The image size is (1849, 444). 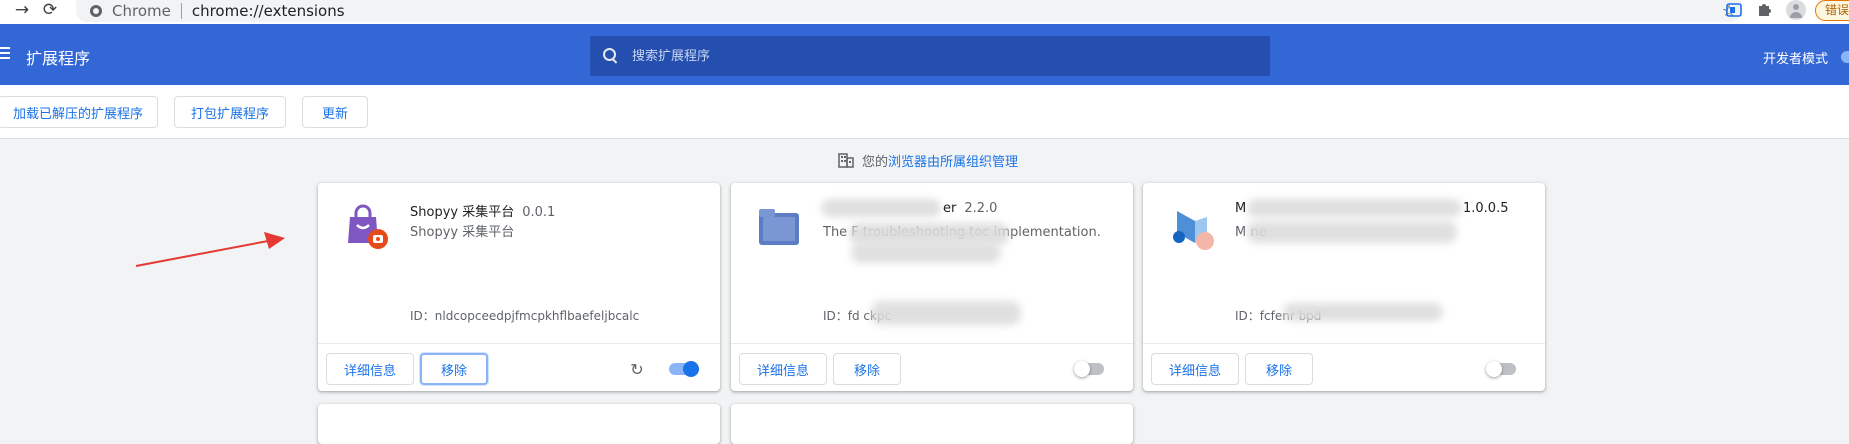 I want to click on folder-extension-icon, so click(x=779, y=227).